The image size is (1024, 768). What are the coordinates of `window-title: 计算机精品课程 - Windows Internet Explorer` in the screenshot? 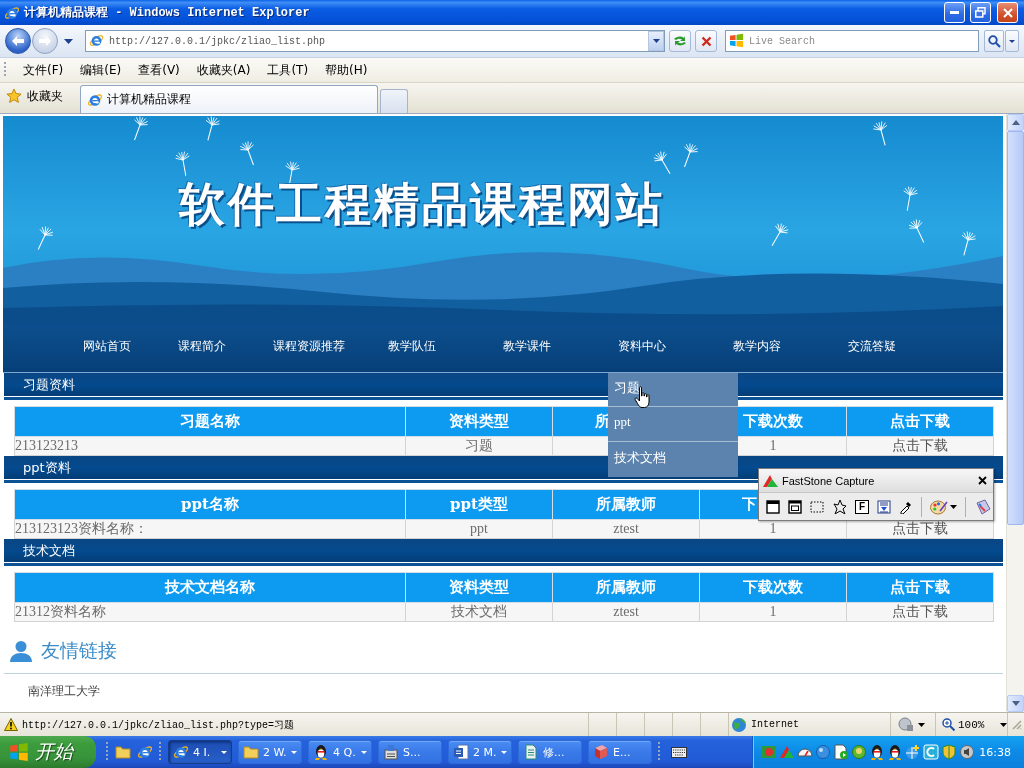 It's located at (167, 13).